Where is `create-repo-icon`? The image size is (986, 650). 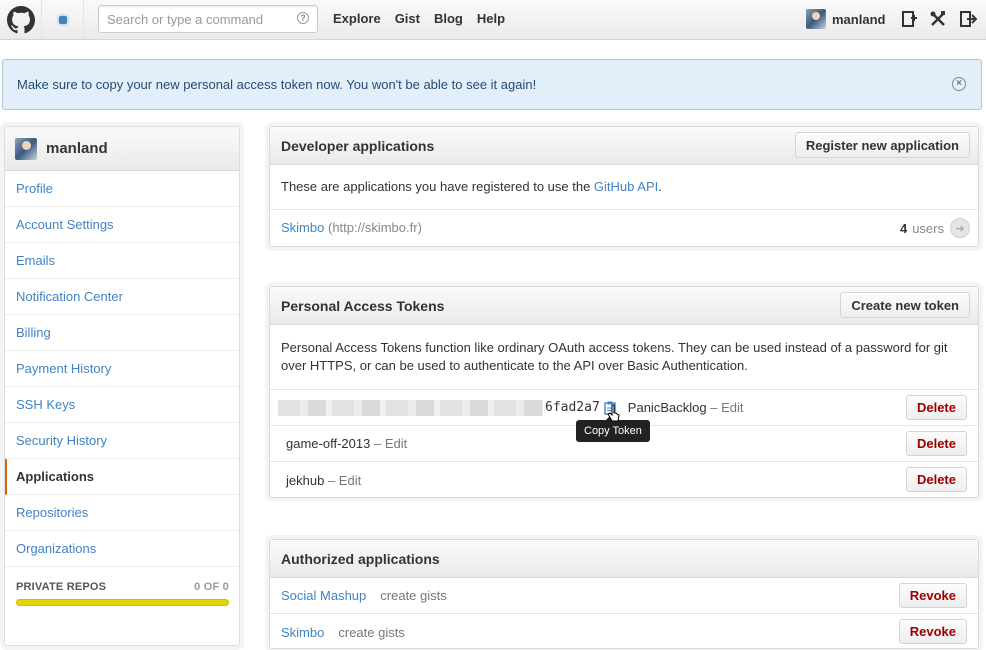 create-repo-icon is located at coordinates (909, 19).